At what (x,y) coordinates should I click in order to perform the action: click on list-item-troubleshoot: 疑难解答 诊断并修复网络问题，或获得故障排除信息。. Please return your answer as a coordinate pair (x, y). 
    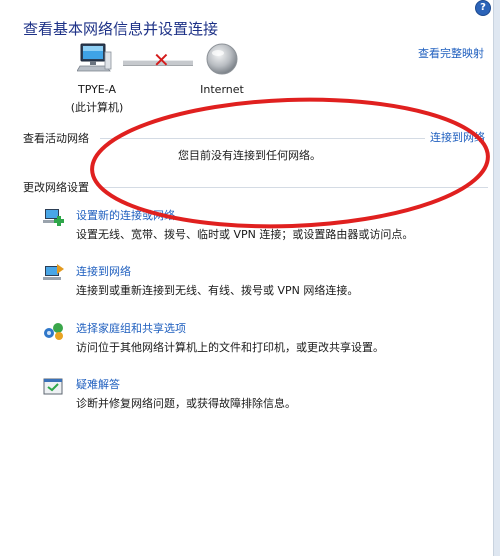
    Looking at the image, I should click on (262, 396).